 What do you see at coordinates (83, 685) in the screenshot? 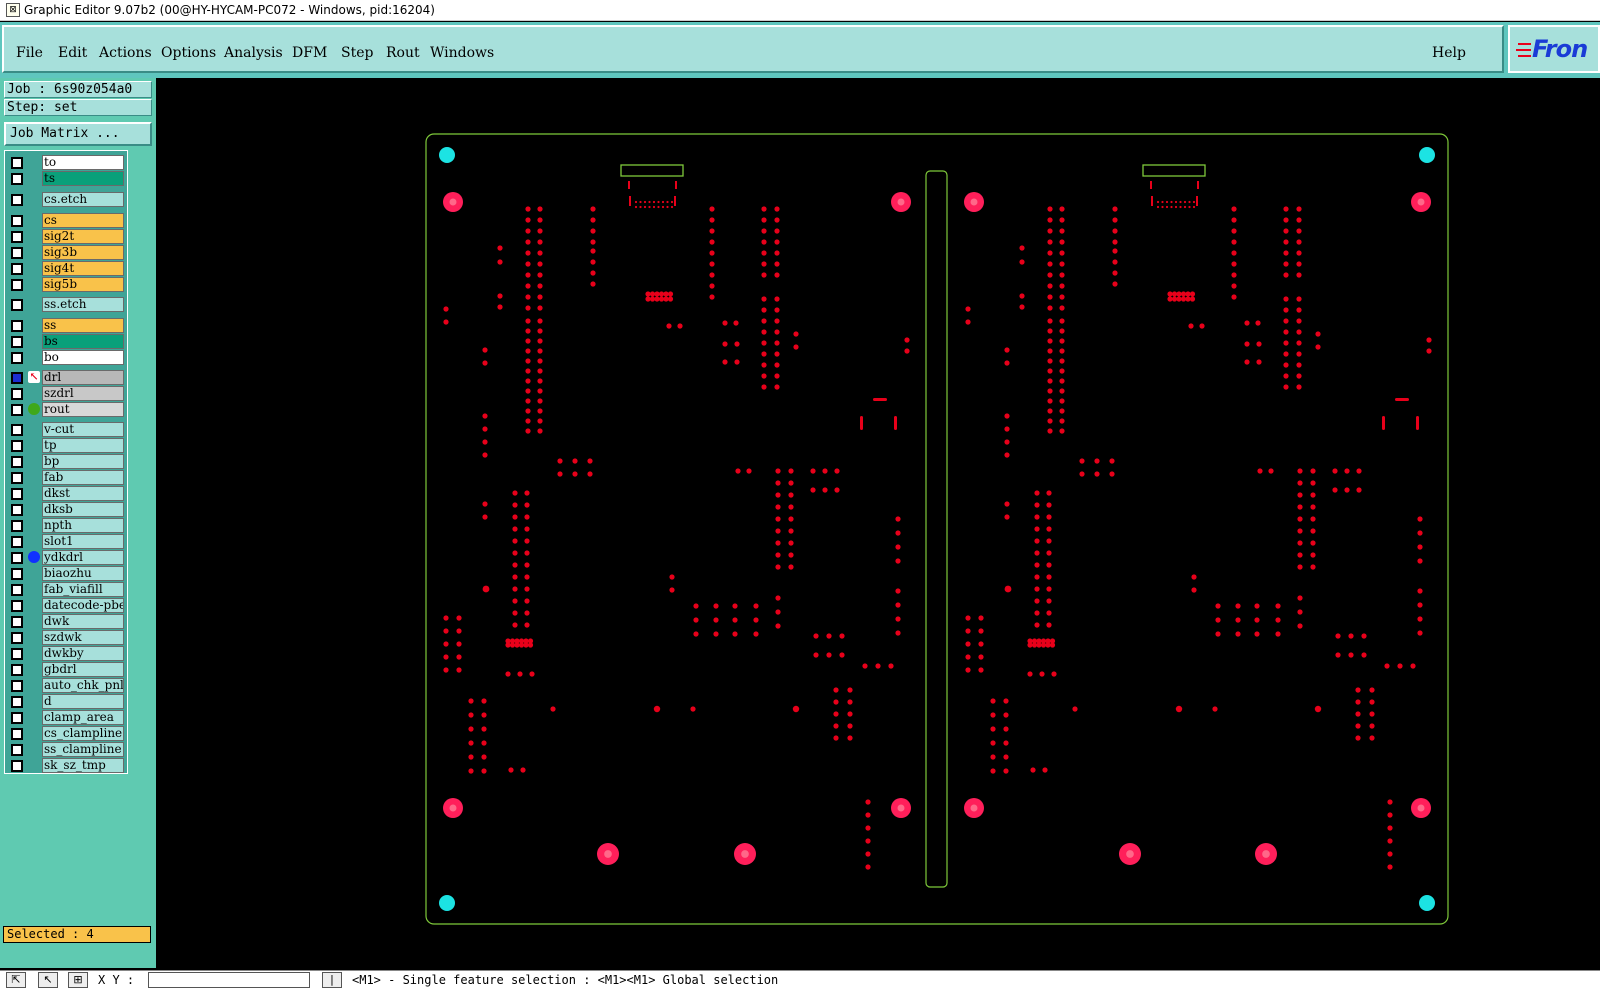
I see `layer-name: auto_chk_pnl` at bounding box center [83, 685].